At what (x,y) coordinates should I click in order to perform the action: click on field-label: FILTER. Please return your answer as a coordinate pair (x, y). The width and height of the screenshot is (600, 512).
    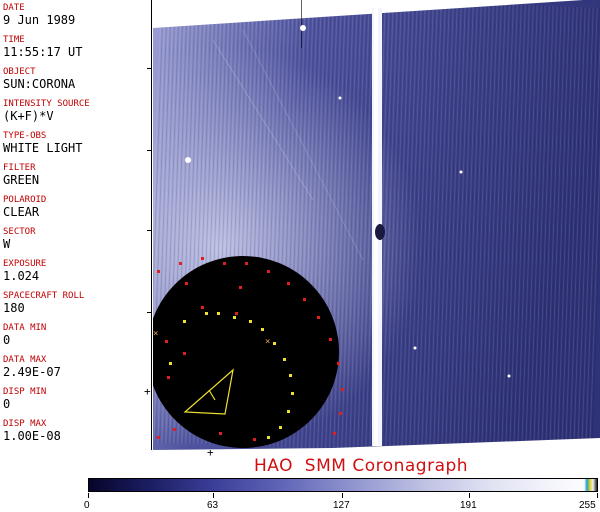
    Looking at the image, I should click on (19, 168).